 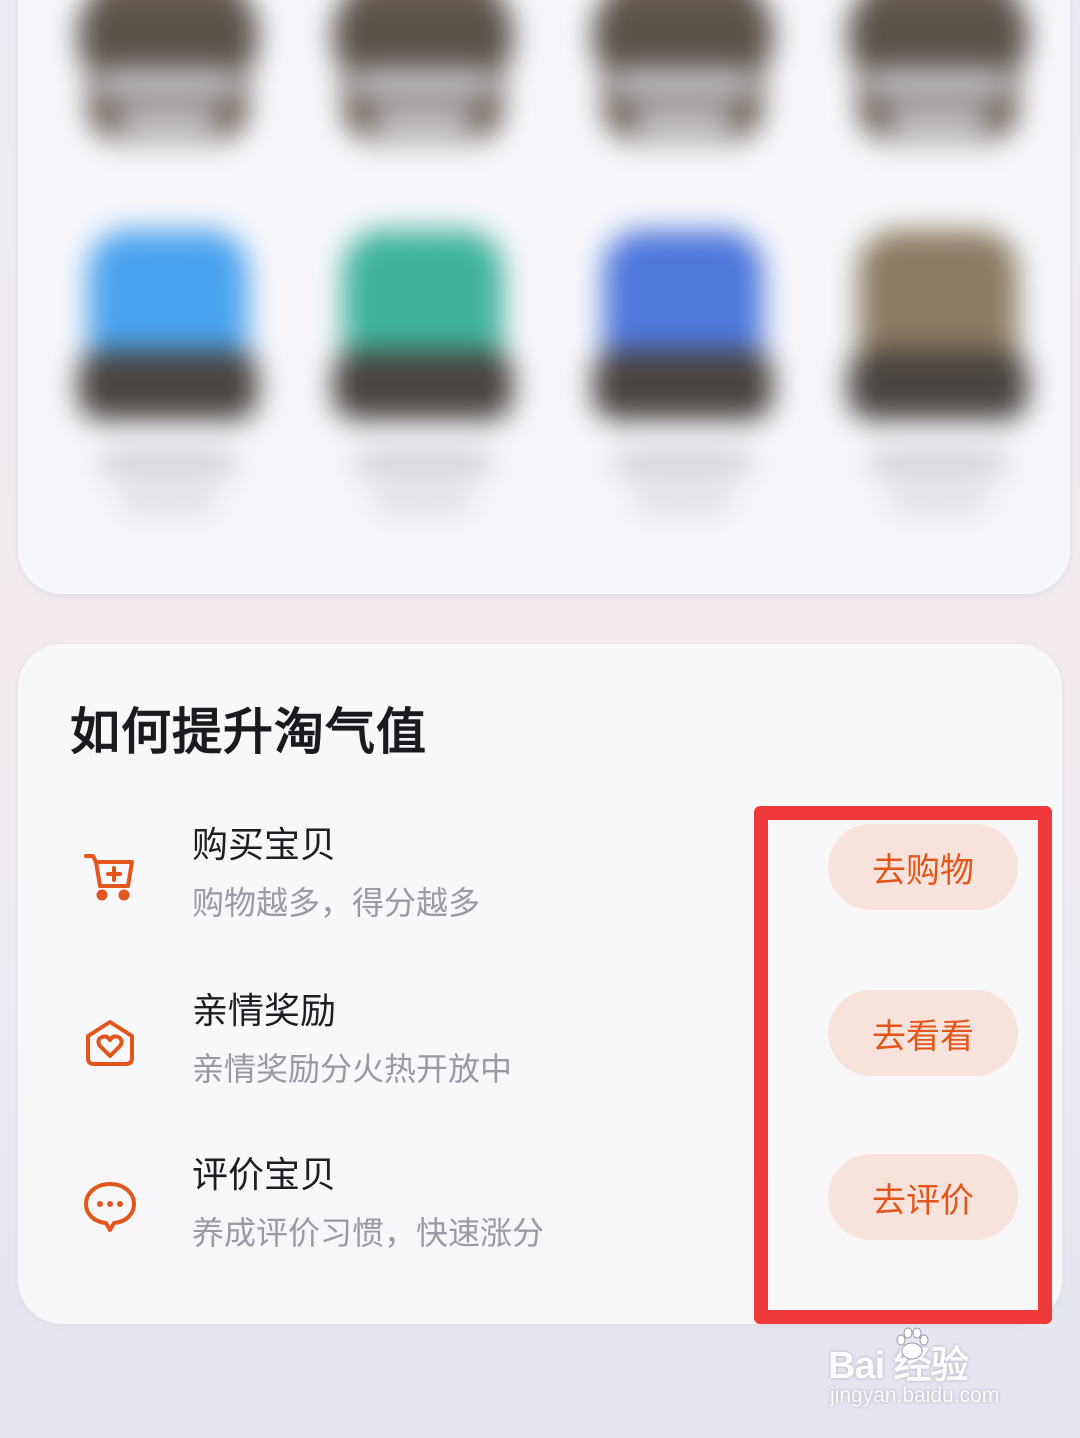 What do you see at coordinates (368, 1233) in the screenshot?
I see `task-description: 养成评价习惯，快速涨分` at bounding box center [368, 1233].